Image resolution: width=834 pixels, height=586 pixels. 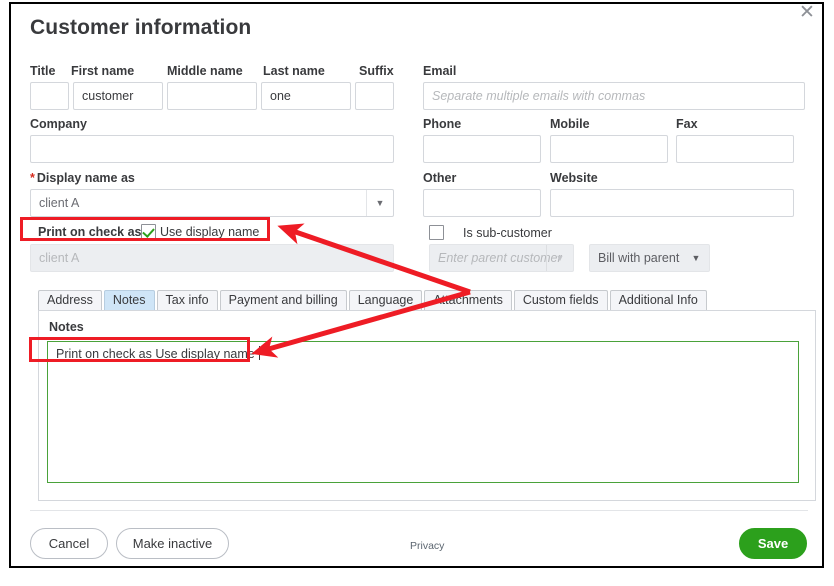 I want to click on close-icon: ✕, so click(x=807, y=13).